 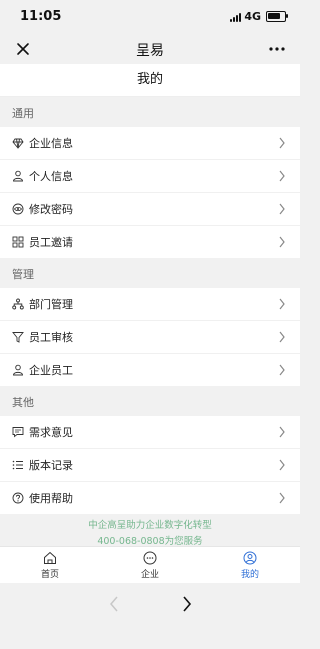 What do you see at coordinates (18, 498) in the screenshot?
I see `help-icon` at bounding box center [18, 498].